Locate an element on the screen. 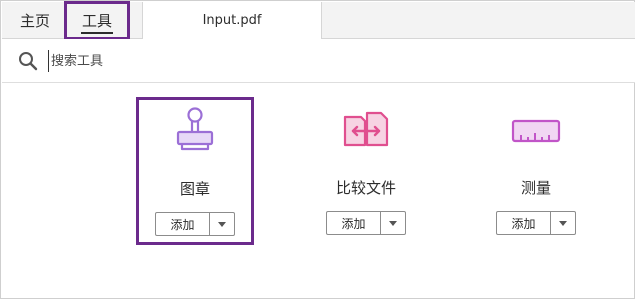 This screenshot has width=635, height=299. add-split-button-measure: 添加 is located at coordinates (536, 223).